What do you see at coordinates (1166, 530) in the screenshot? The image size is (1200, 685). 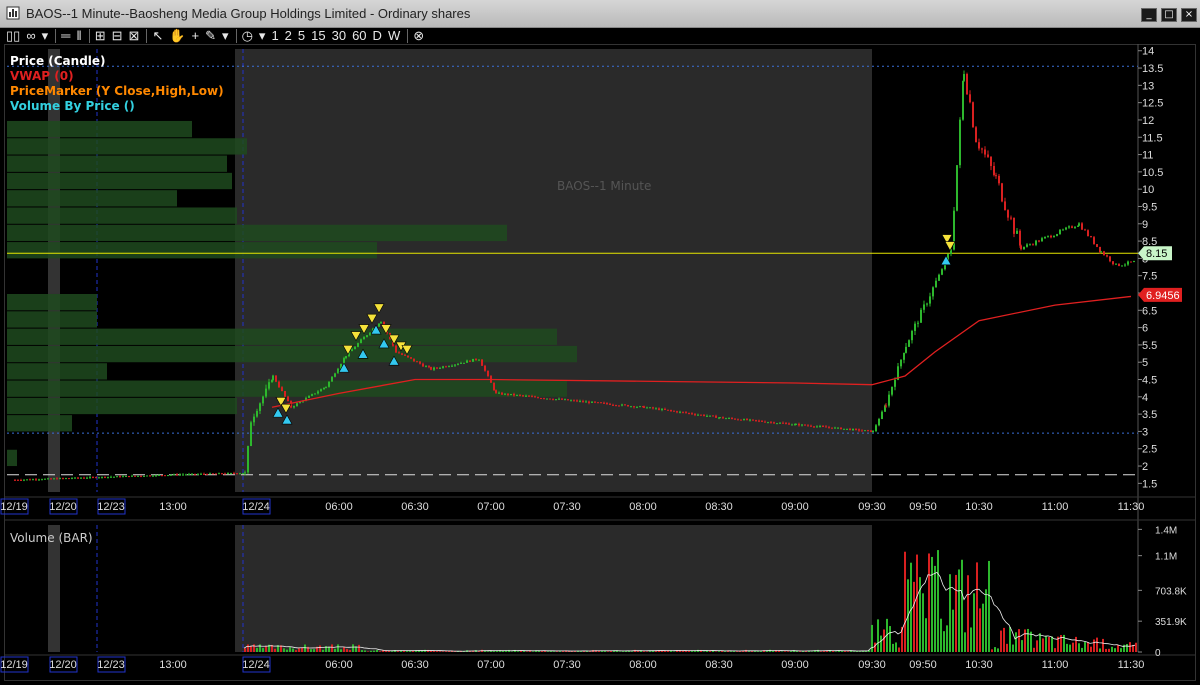 I see `volume-tick-label: 1.4M` at bounding box center [1166, 530].